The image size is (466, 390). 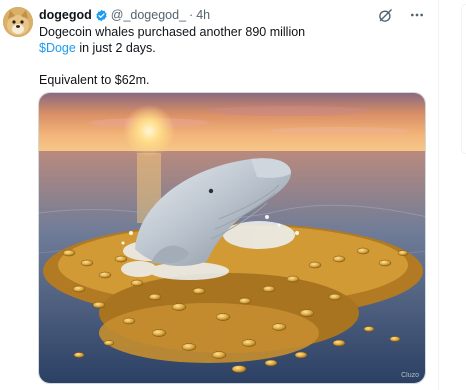 I want to click on more-icon, so click(x=417, y=15).